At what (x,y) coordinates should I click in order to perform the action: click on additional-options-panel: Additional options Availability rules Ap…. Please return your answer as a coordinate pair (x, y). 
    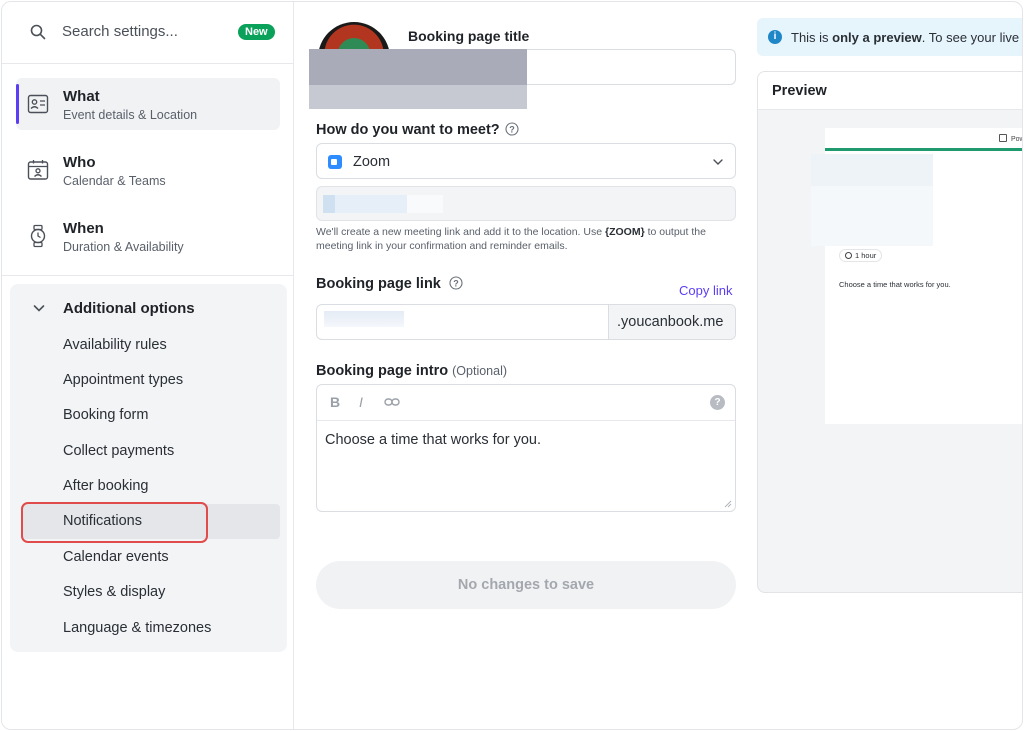
    Looking at the image, I should click on (148, 468).